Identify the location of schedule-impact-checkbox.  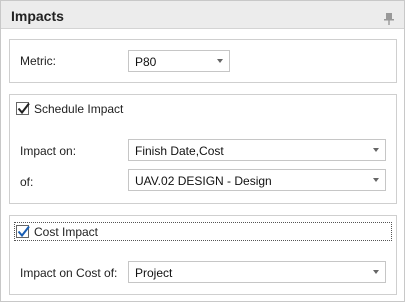
(23, 108).